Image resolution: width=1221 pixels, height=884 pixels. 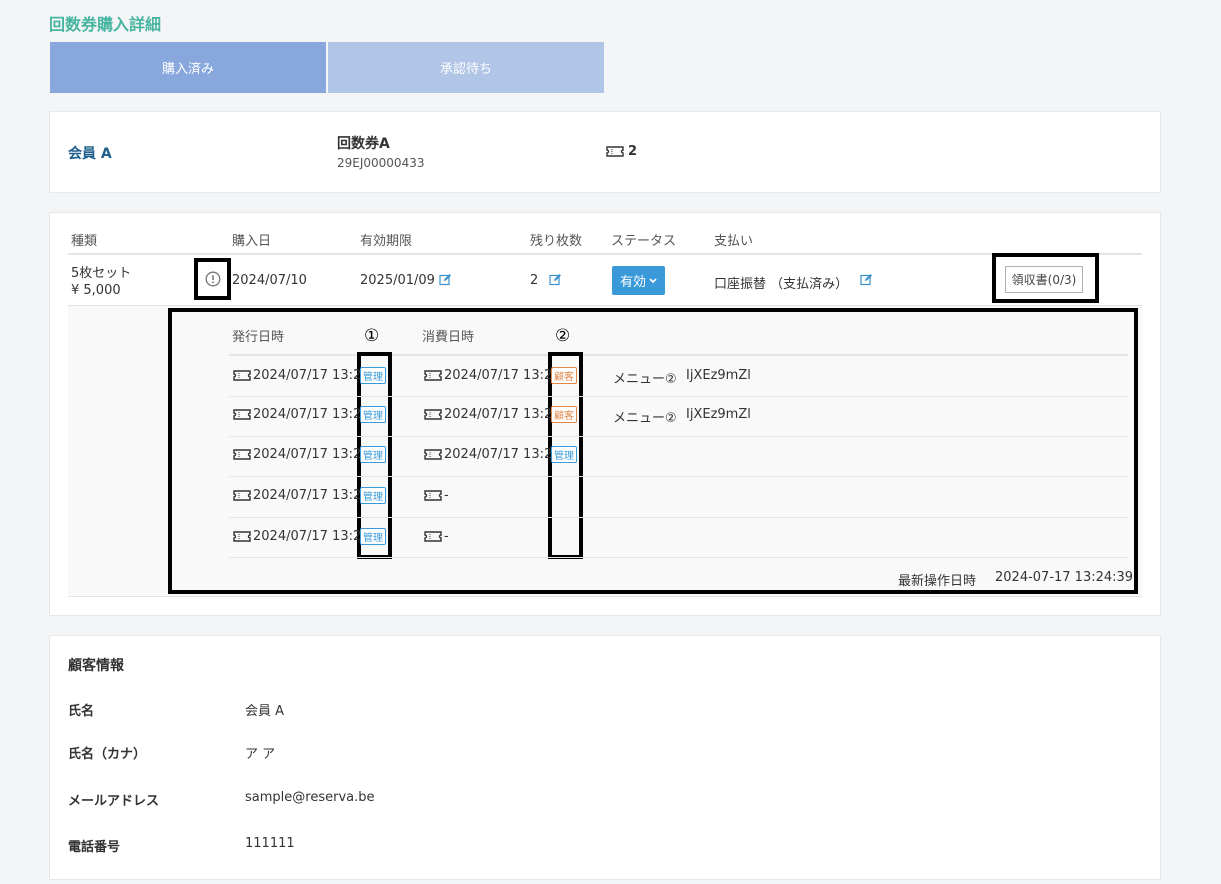 What do you see at coordinates (633, 151) in the screenshot?
I see `ticket-count-value: 2` at bounding box center [633, 151].